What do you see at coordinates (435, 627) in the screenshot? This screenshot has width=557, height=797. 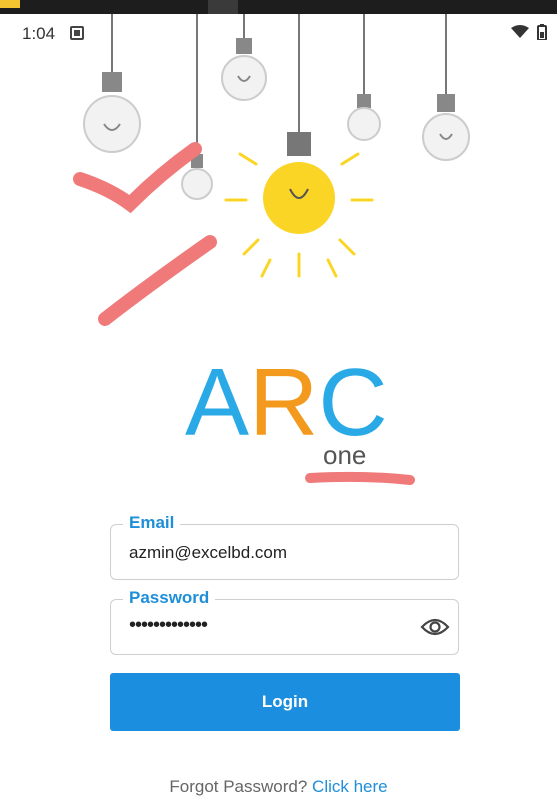 I see `eye-icon` at bounding box center [435, 627].